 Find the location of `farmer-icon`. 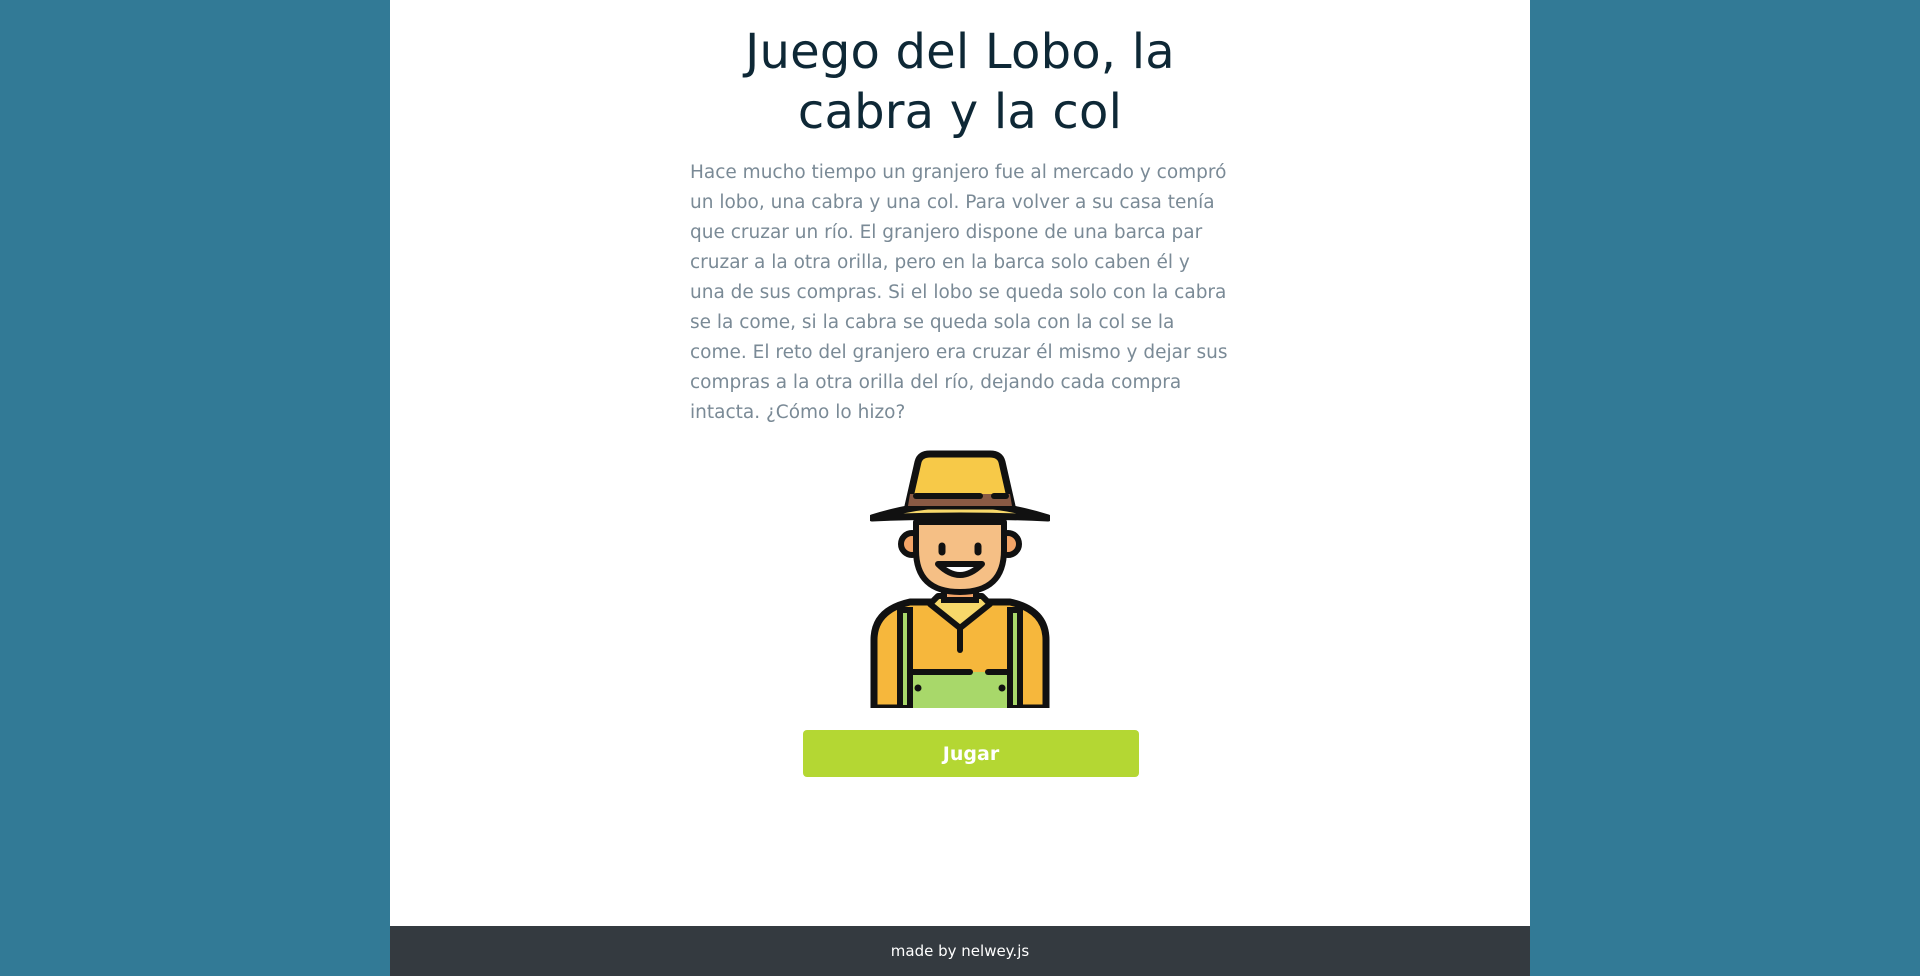

farmer-icon is located at coordinates (960, 579).